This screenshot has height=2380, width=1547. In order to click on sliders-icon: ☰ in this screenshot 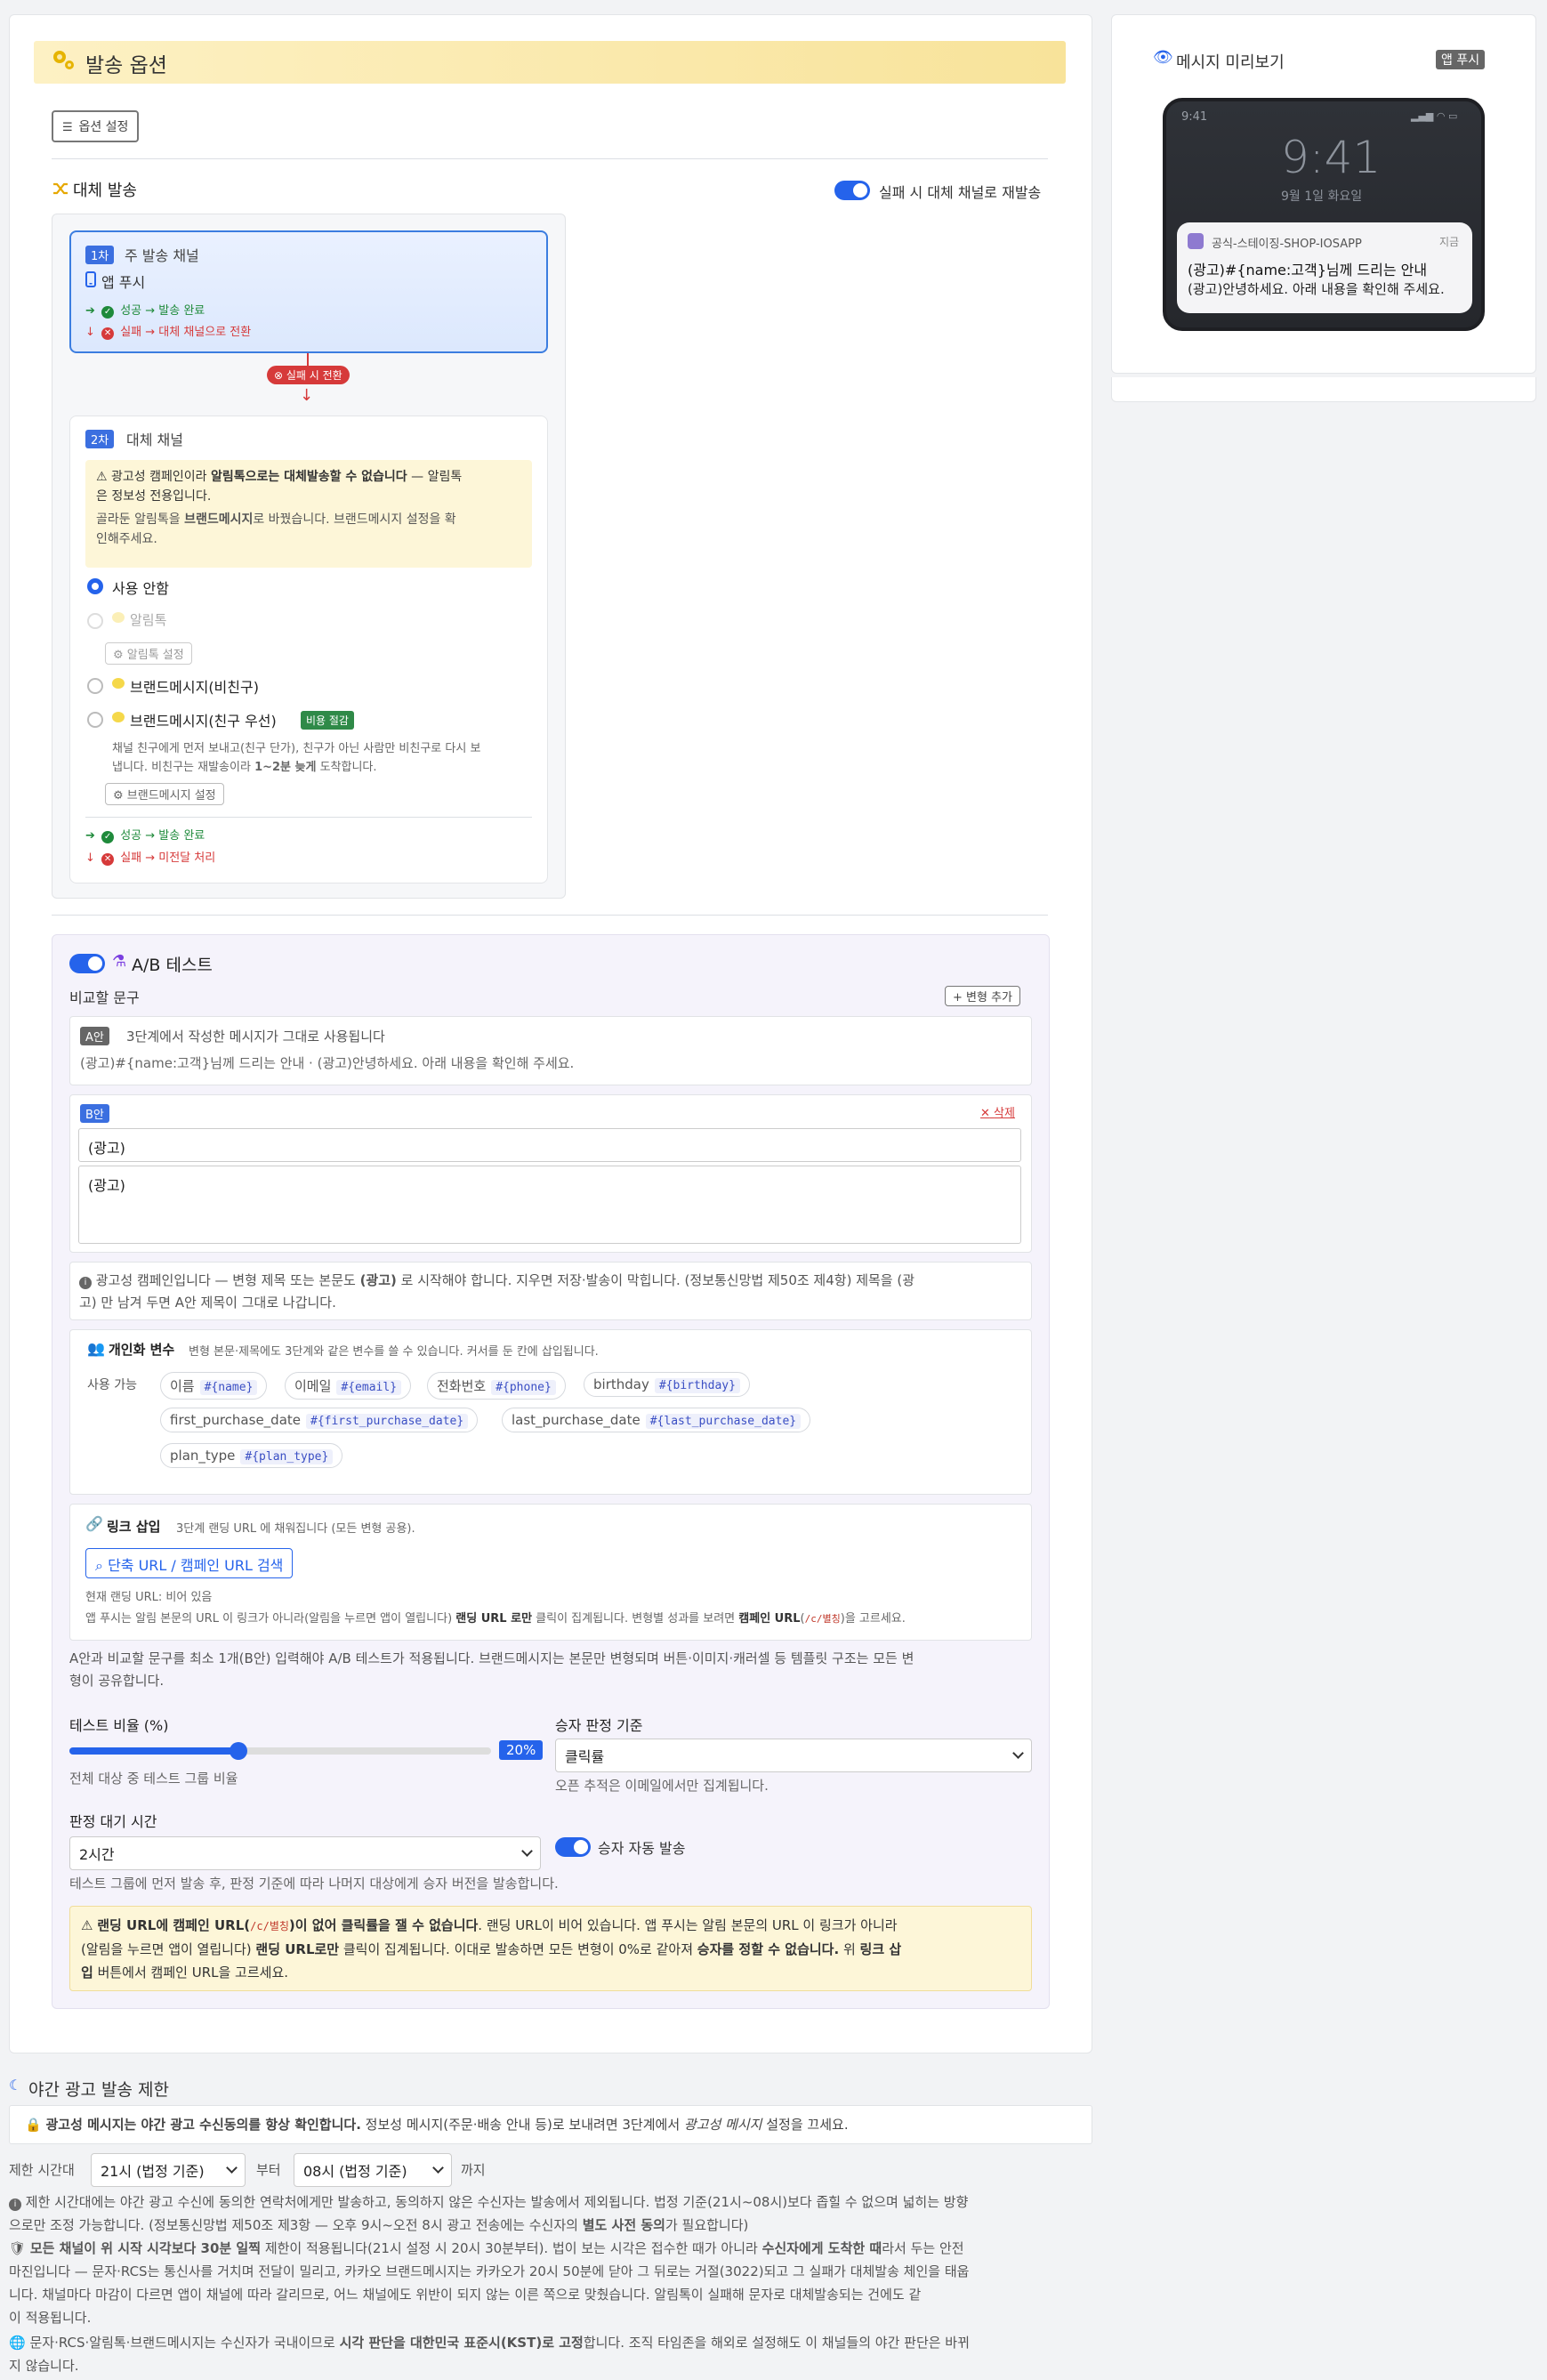, I will do `click(67, 127)`.